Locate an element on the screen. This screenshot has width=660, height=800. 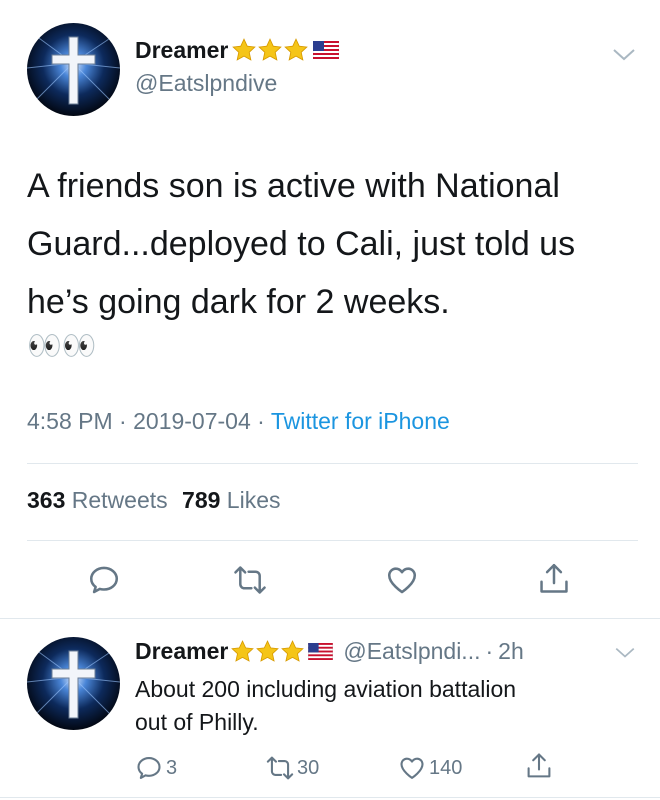
retweet-button is located at coordinates (250, 580).